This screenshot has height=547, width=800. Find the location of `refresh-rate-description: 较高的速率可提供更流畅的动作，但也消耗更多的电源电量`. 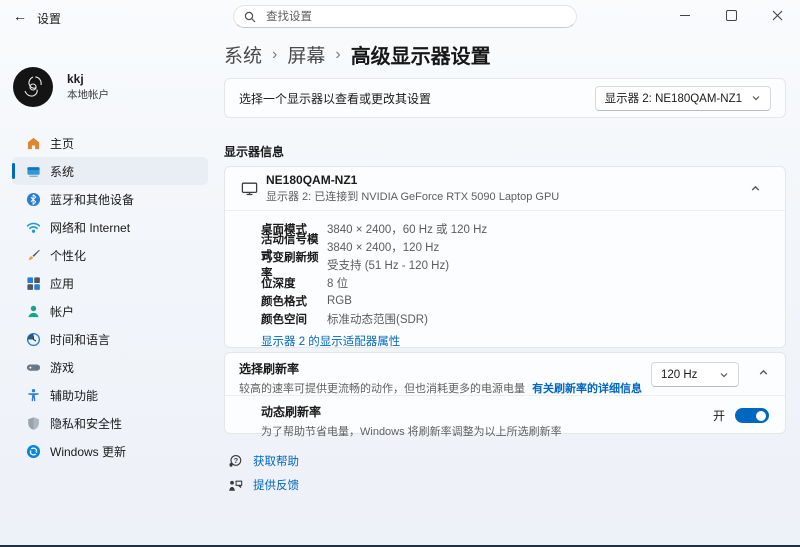

refresh-rate-description: 较高的速率可提供更流畅的动作，但也消耗更多的电源电量 is located at coordinates (382, 389).